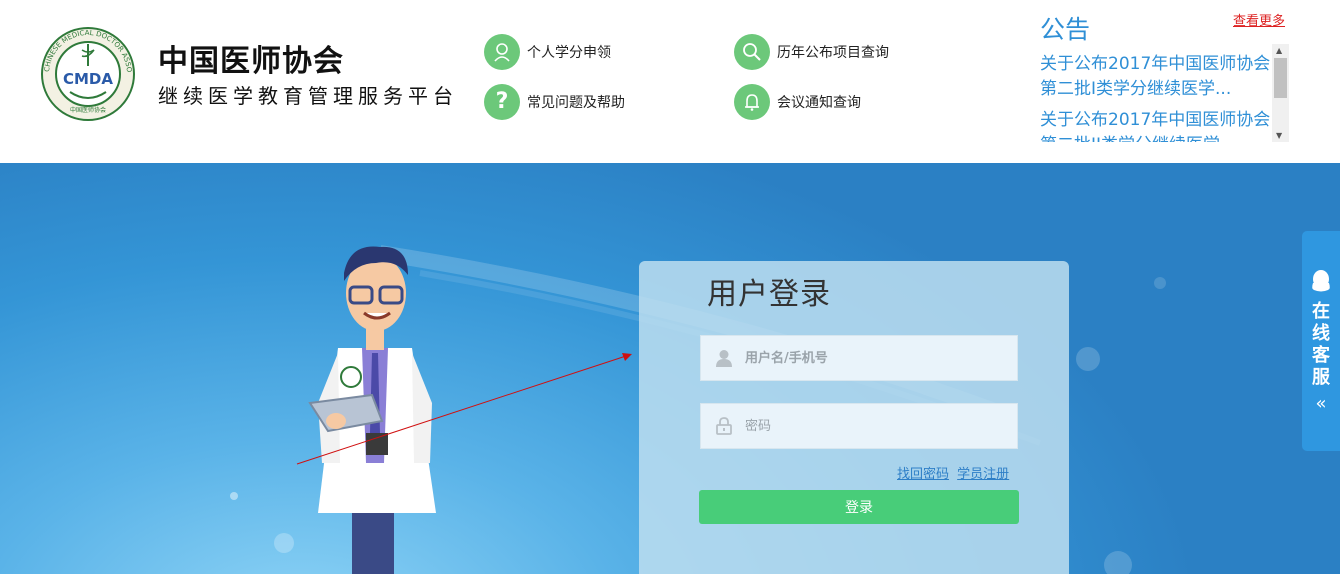 This screenshot has height=574, width=1340. I want to click on quick-link-faq: ? 常见问题及帮助, so click(554, 102).